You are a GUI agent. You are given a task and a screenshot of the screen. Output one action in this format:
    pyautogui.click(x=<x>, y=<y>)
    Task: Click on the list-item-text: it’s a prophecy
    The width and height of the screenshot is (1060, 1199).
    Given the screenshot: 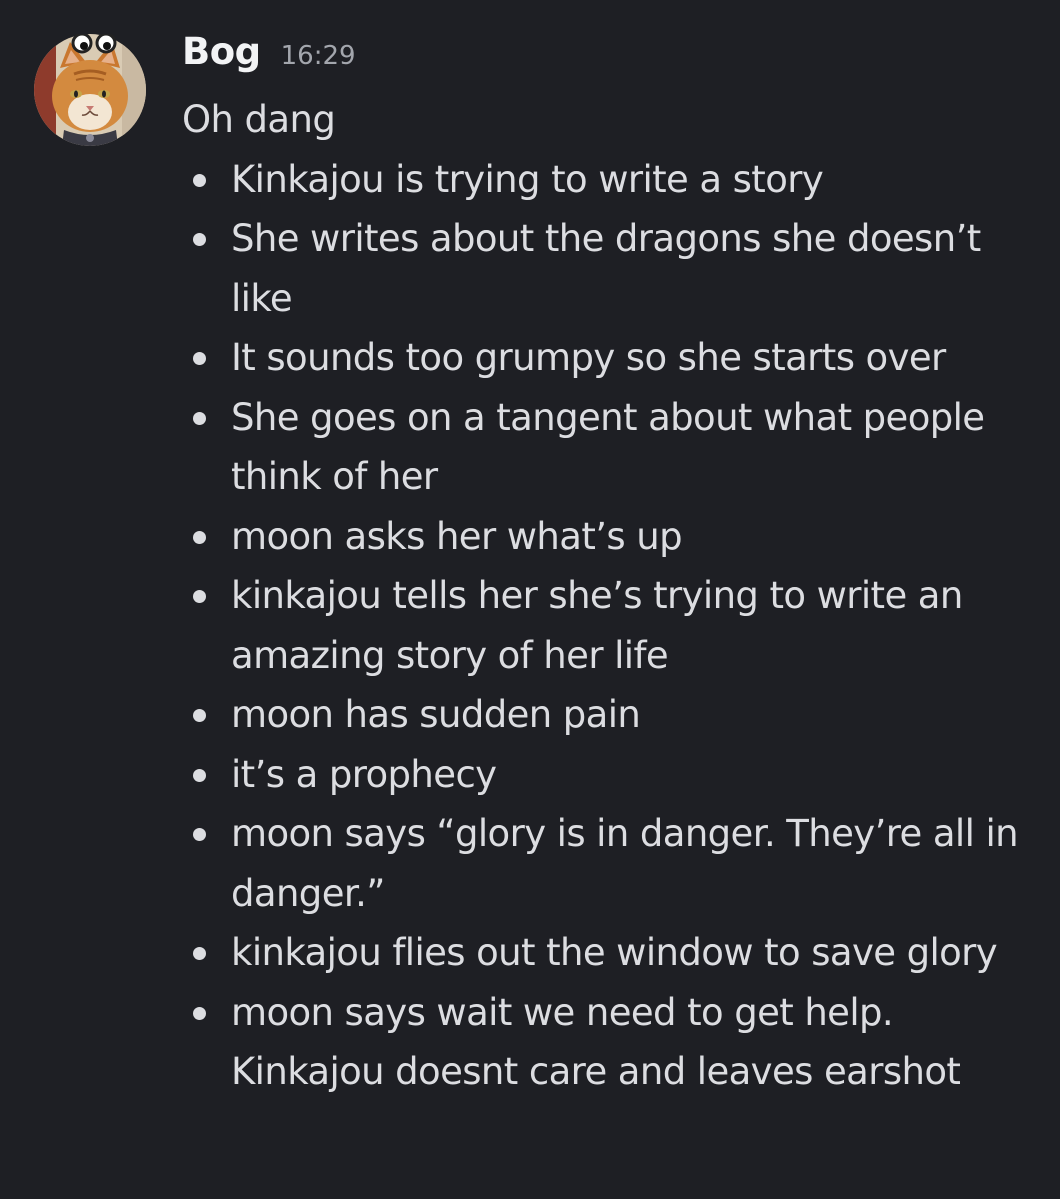 What is the action you would take?
    pyautogui.click(x=364, y=774)
    